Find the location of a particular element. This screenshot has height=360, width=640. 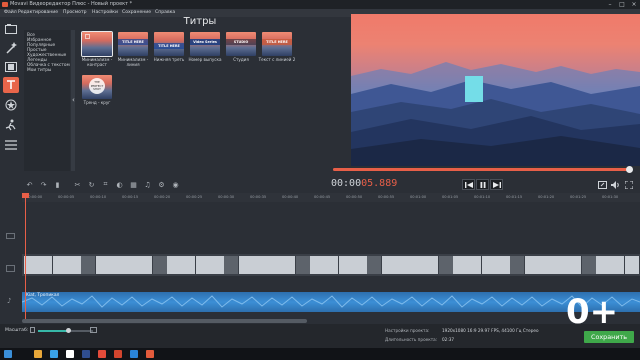

undo-icon: ↶ is located at coordinates (29, 184).